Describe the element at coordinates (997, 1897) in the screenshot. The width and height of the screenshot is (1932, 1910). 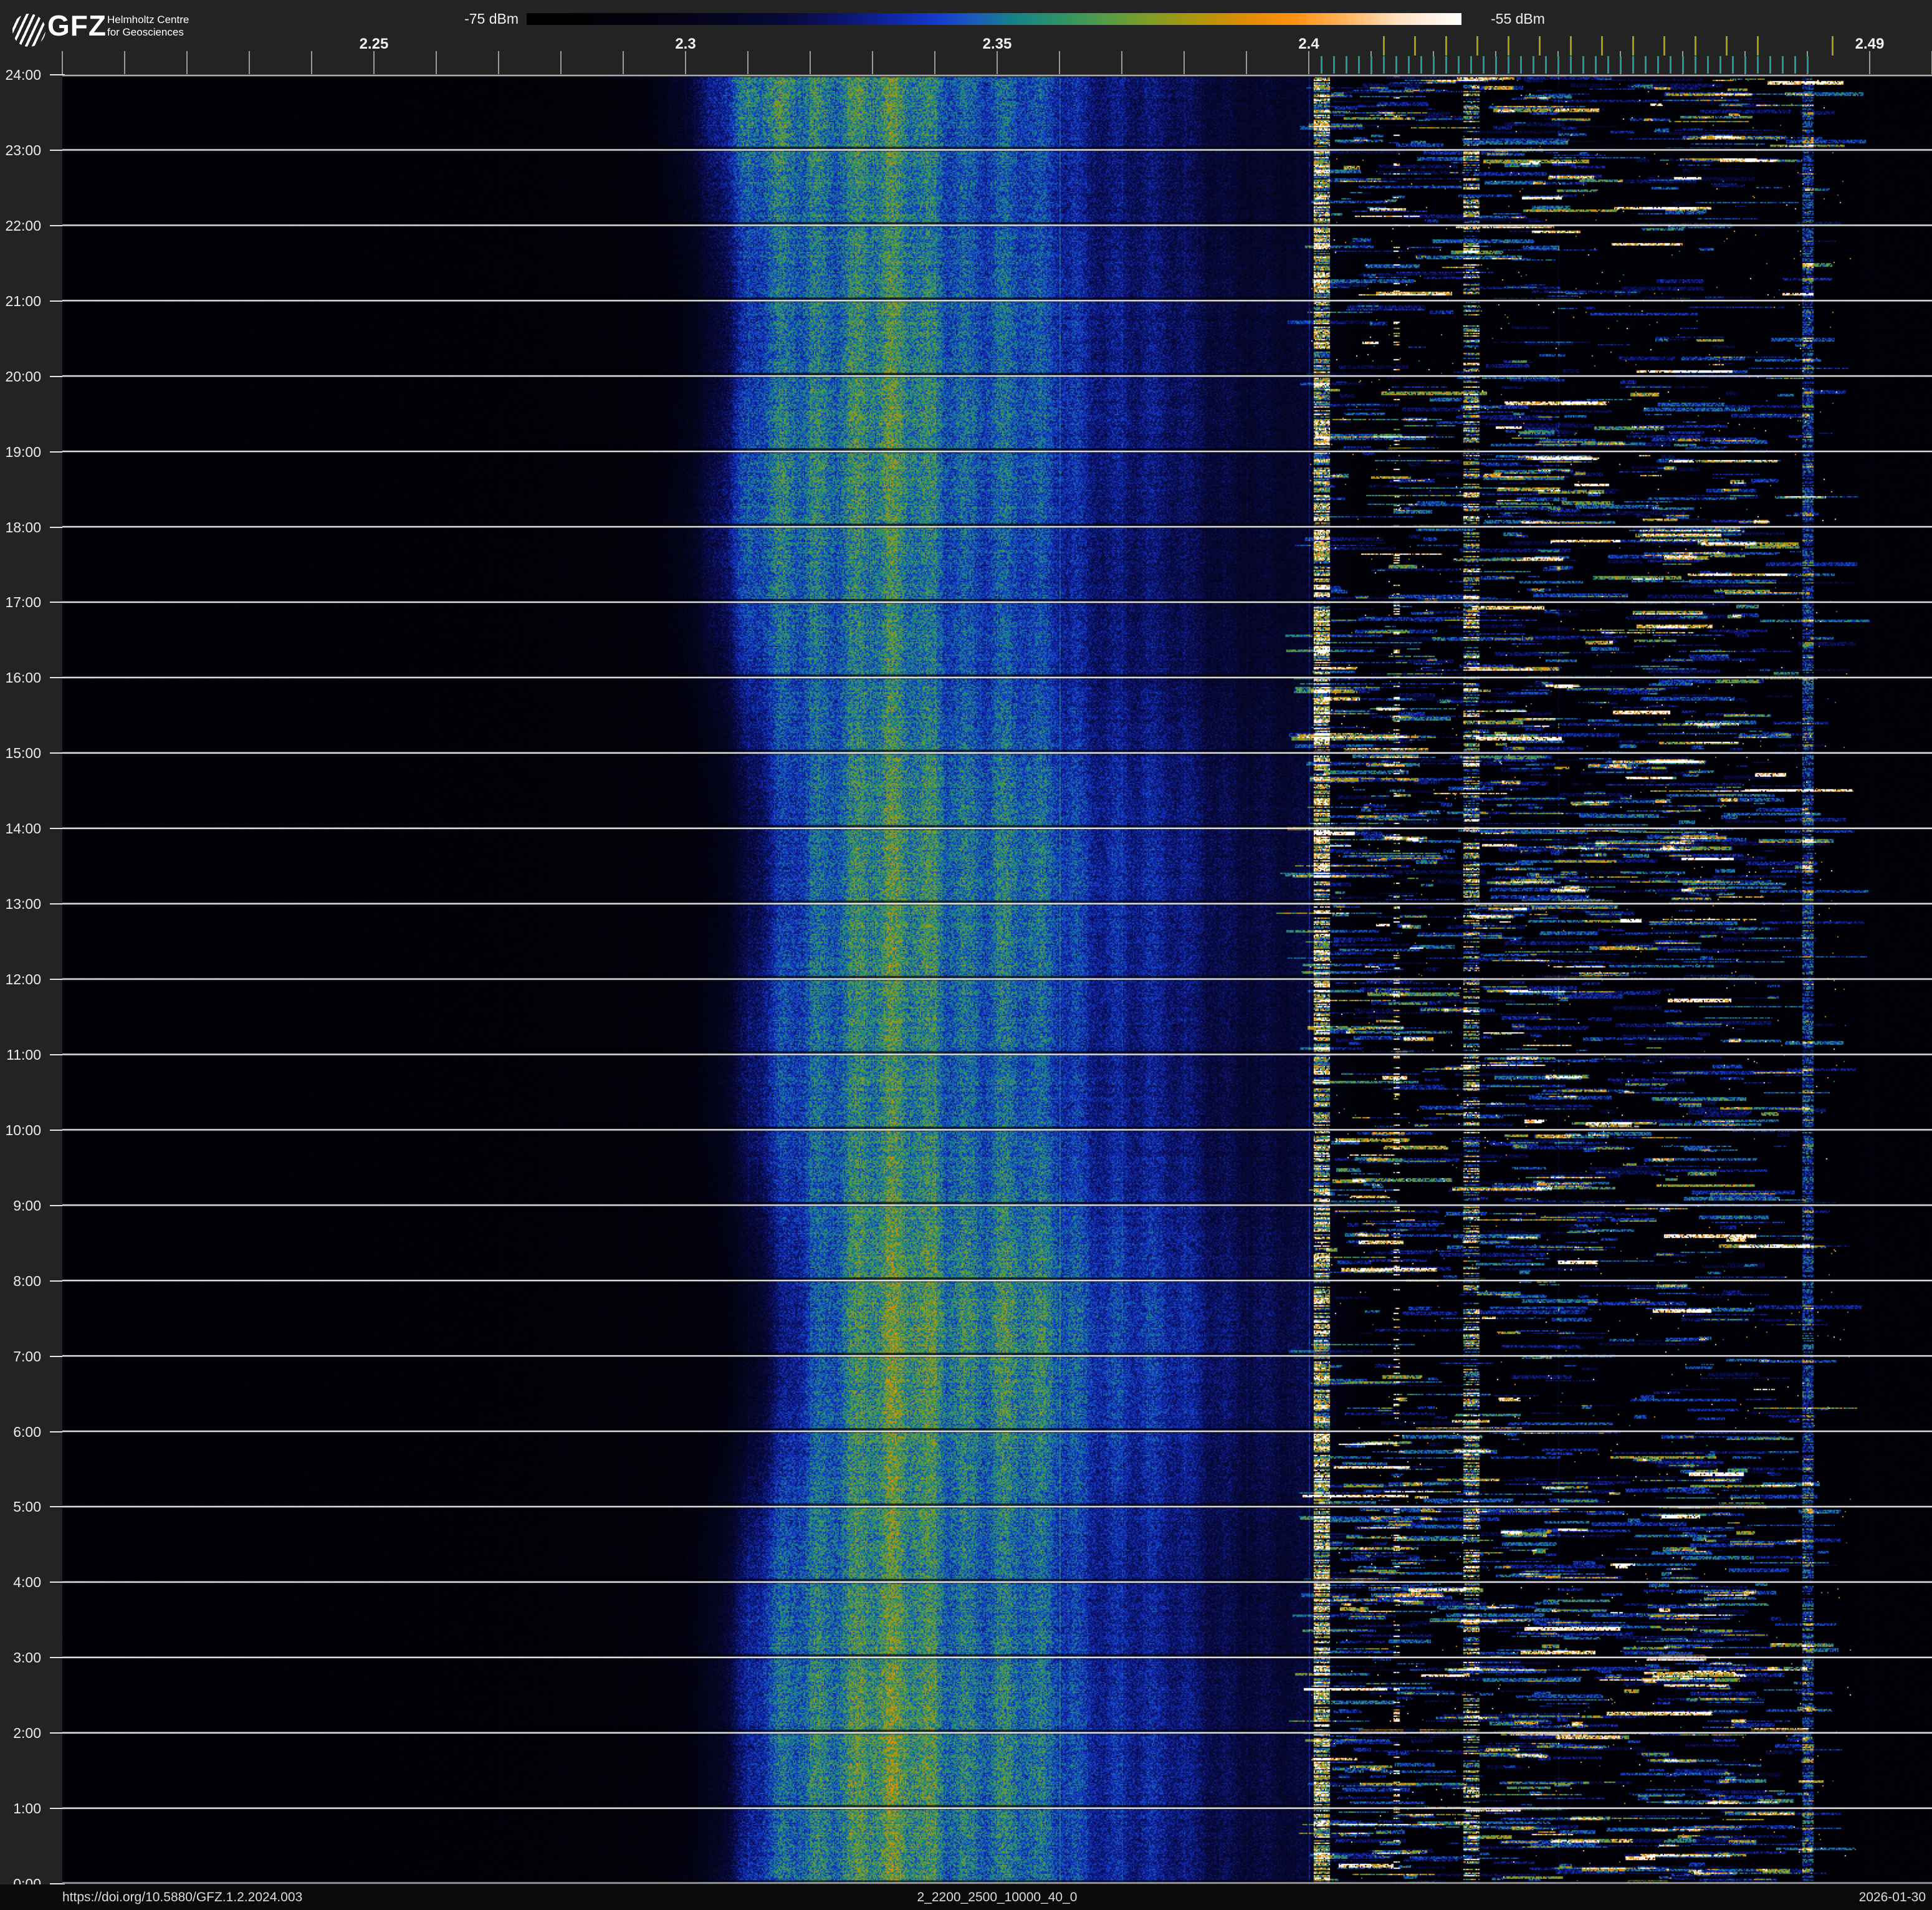
I see `dataset-filename: 2_2200_2500_10000_40_0` at that location.